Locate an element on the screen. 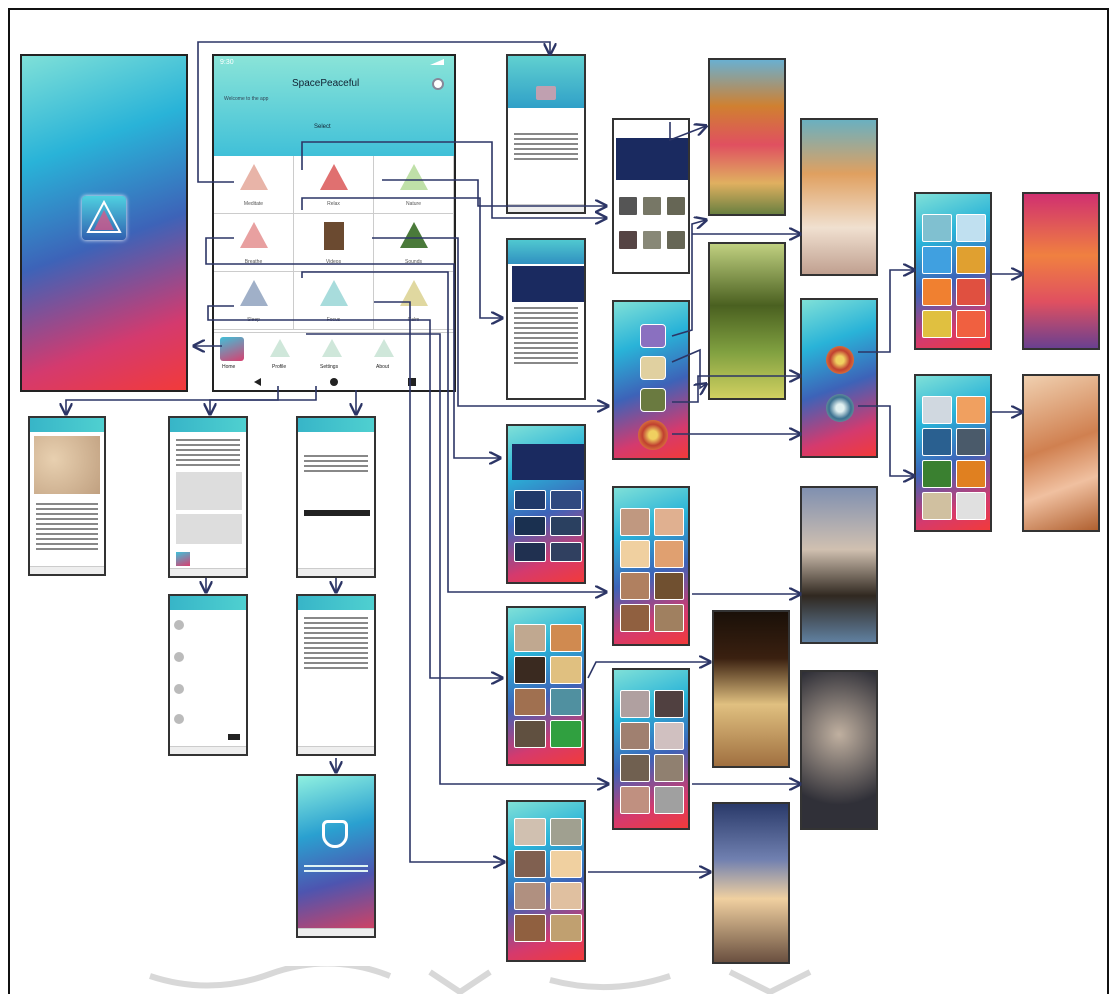 The height and width of the screenshot is (994, 1111). home-nav-icon is located at coordinates (334, 382).